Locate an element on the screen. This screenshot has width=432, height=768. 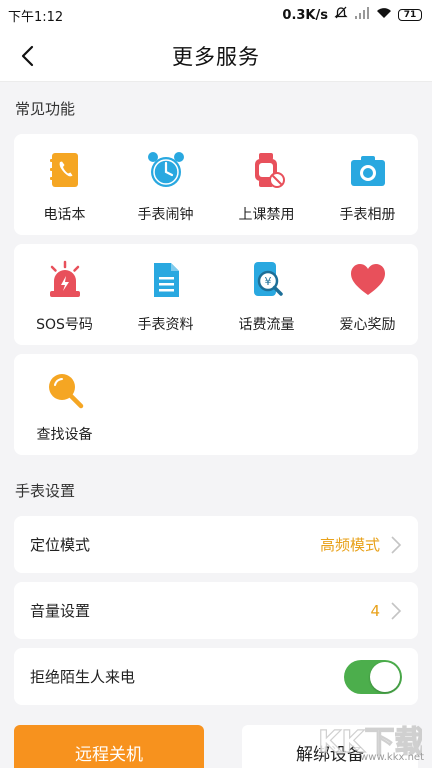
find-device-label: 查找设备 is located at coordinates (64, 435).